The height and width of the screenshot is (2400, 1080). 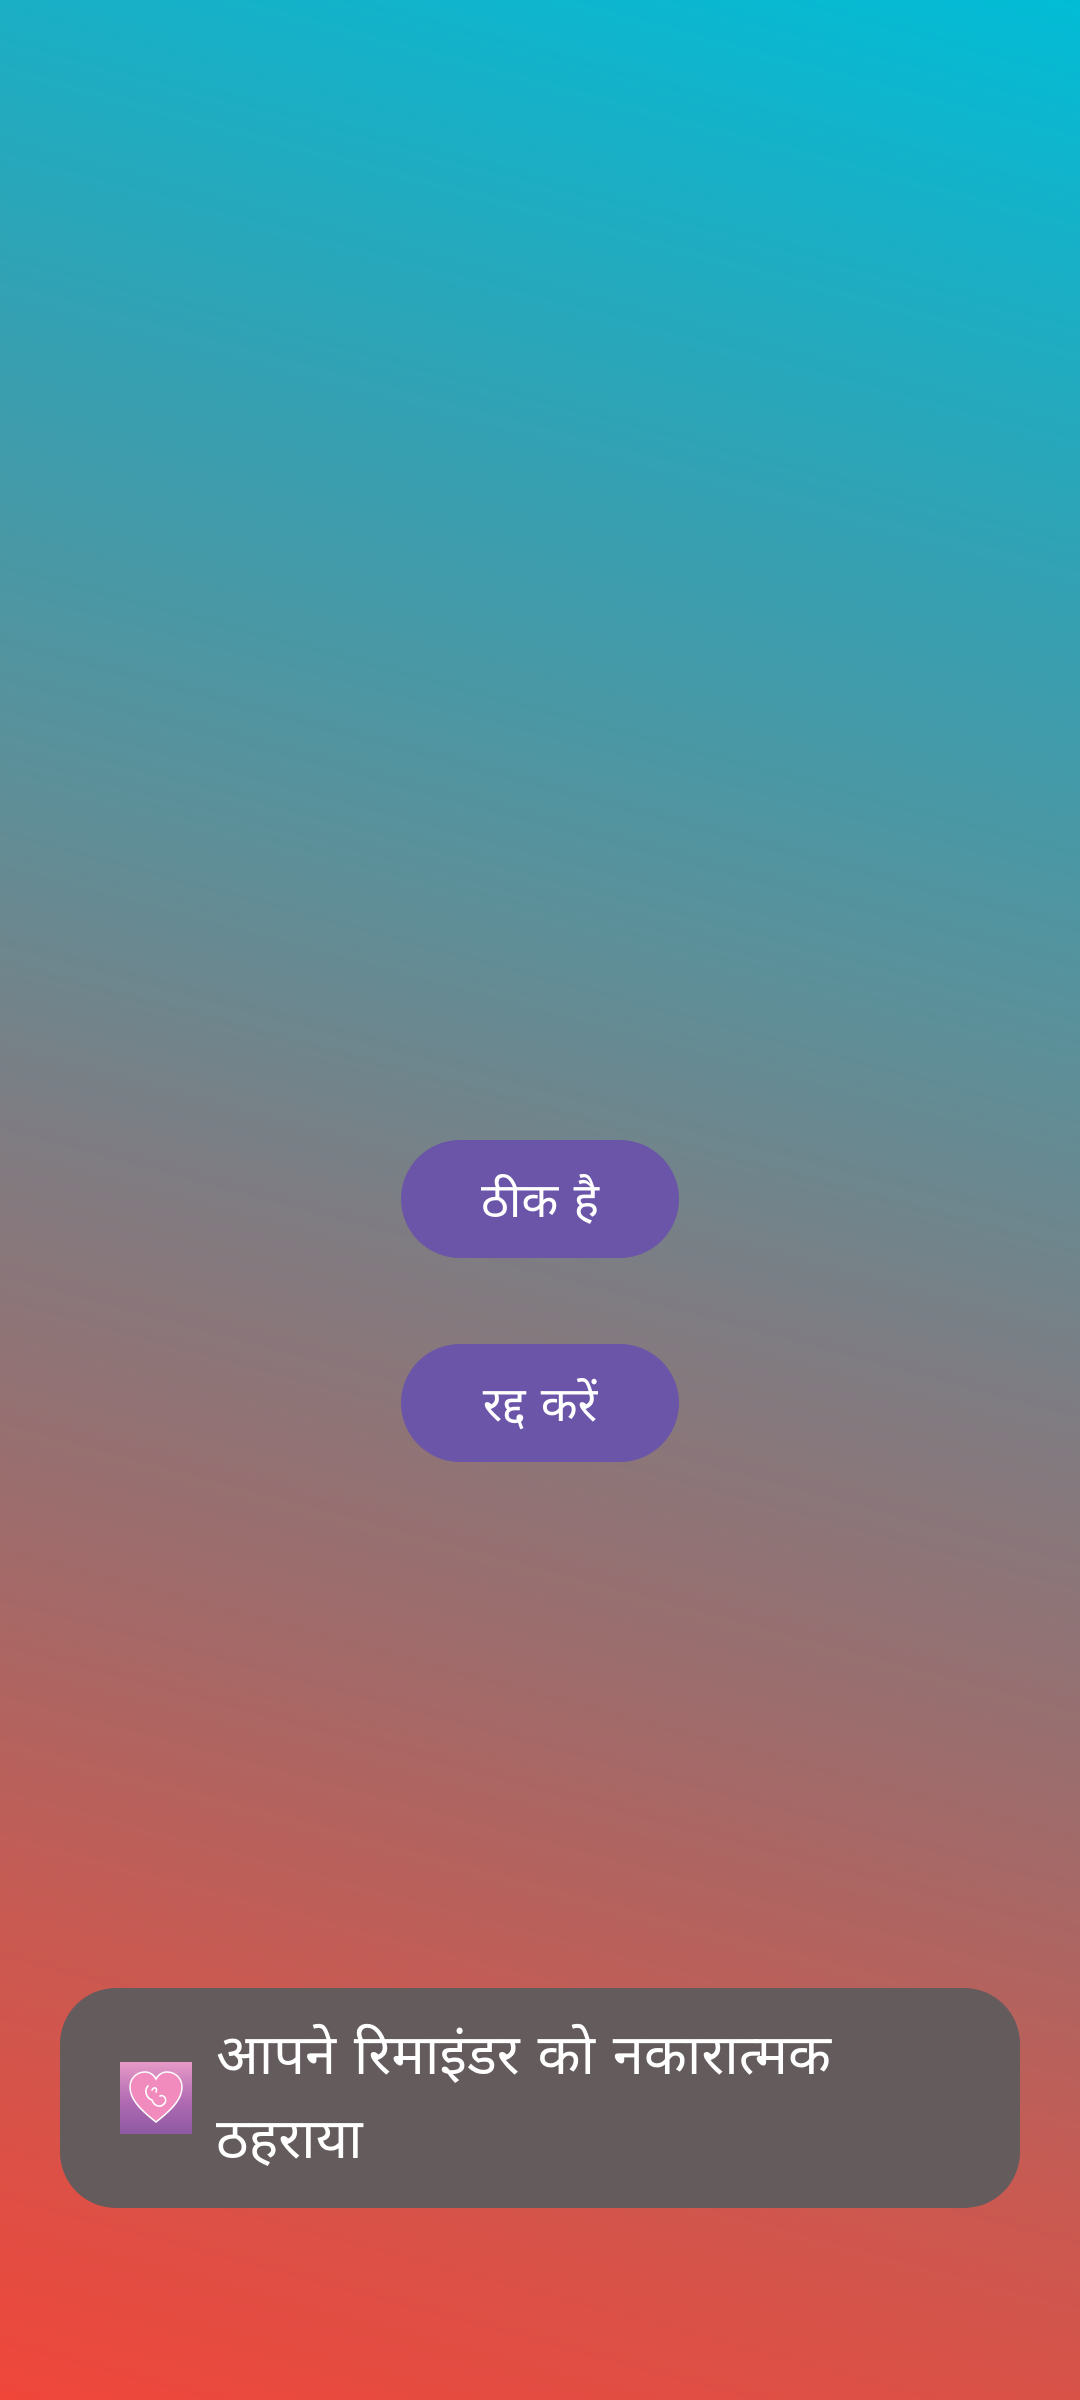 I want to click on cancel-button: रद्द करें, so click(x=540, y=1403).